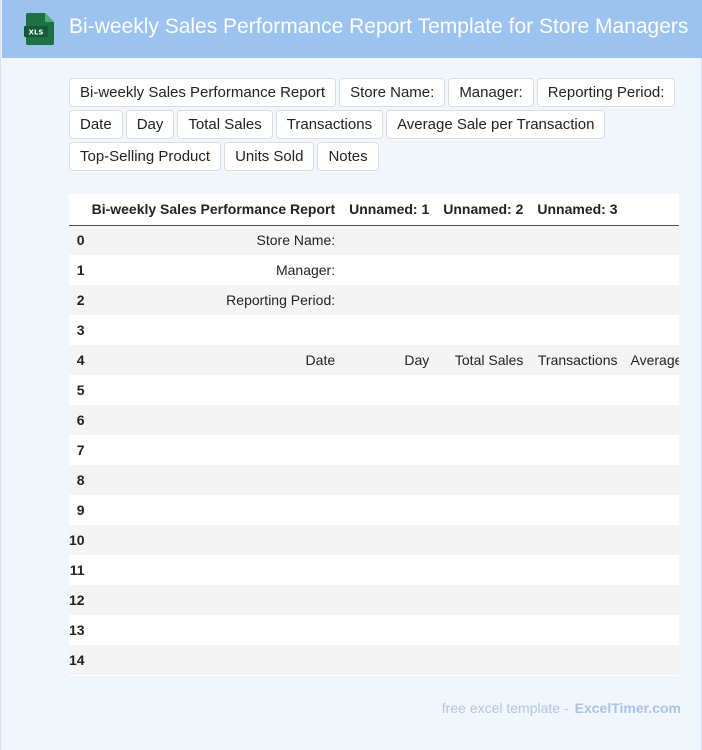  I want to click on table-cell: Average, so click(655, 360).